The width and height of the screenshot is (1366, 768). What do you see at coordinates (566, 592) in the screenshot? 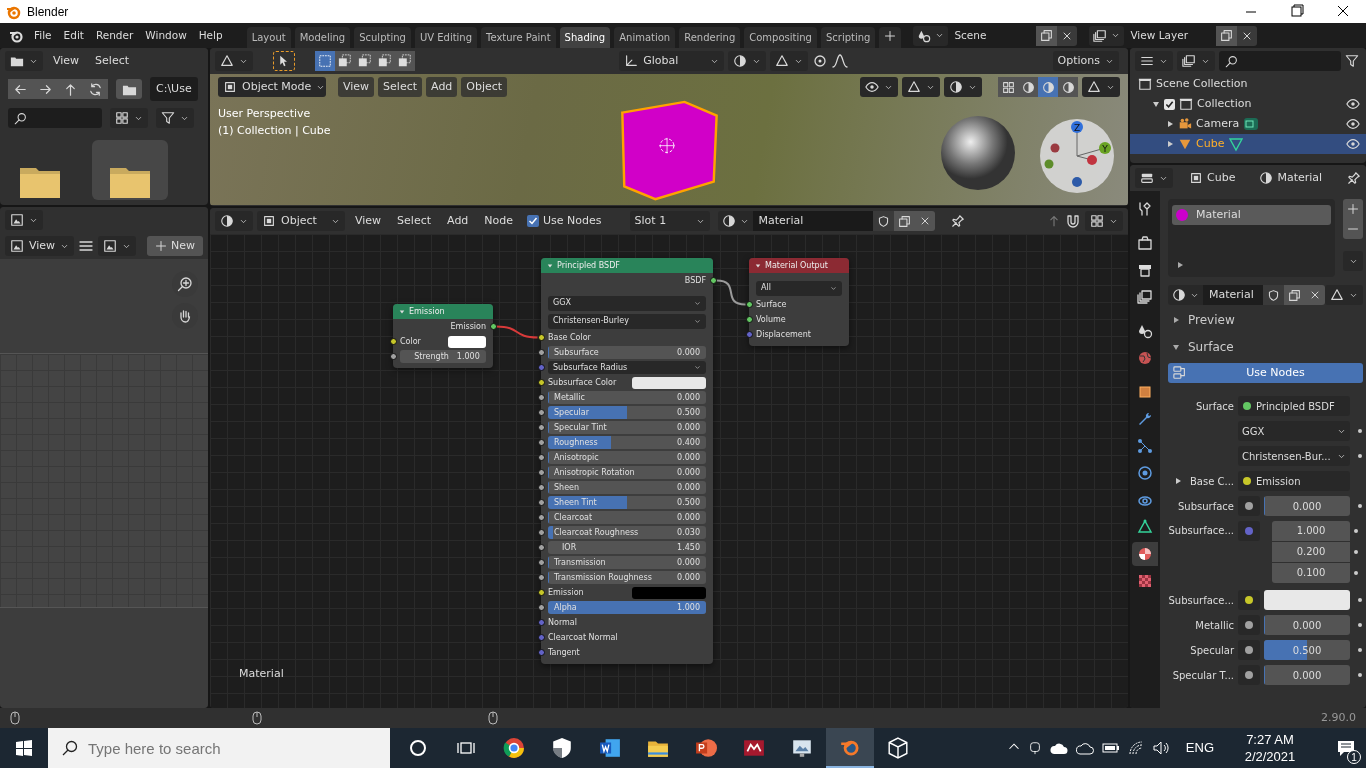
I see `socket-label: Emission` at bounding box center [566, 592].